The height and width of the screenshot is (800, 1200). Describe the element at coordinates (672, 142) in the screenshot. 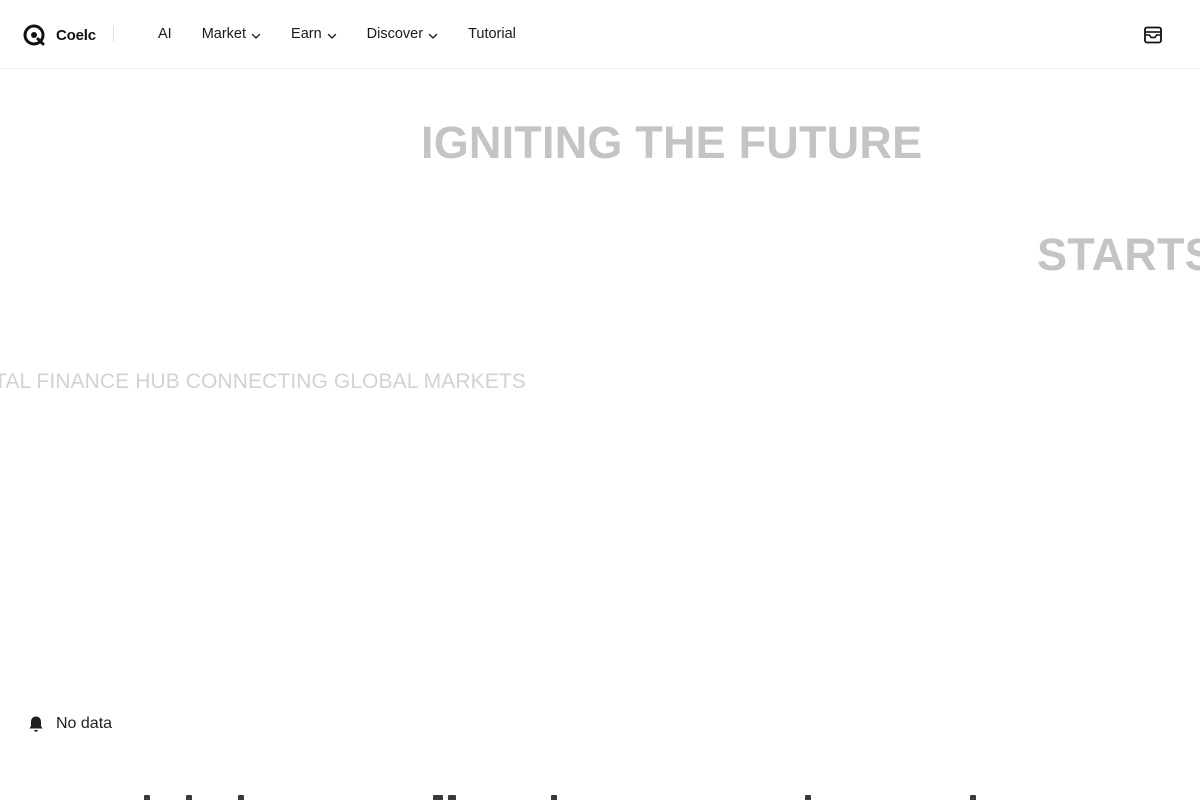

I see `hero-headline-line-1: IGNITING THE FUTURE` at that location.